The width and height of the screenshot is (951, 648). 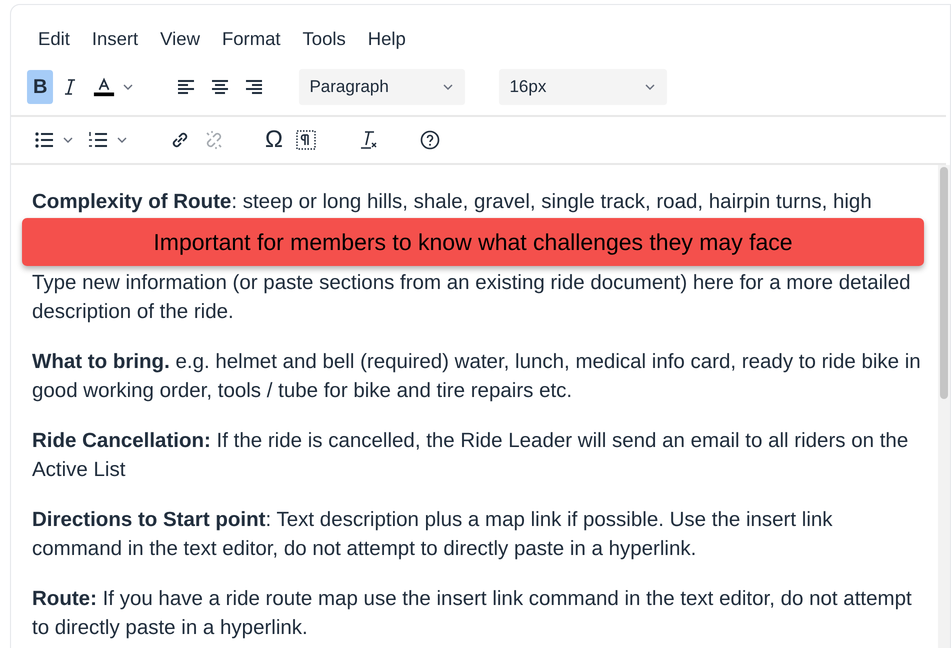 I want to click on bold-button: B, so click(x=40, y=87).